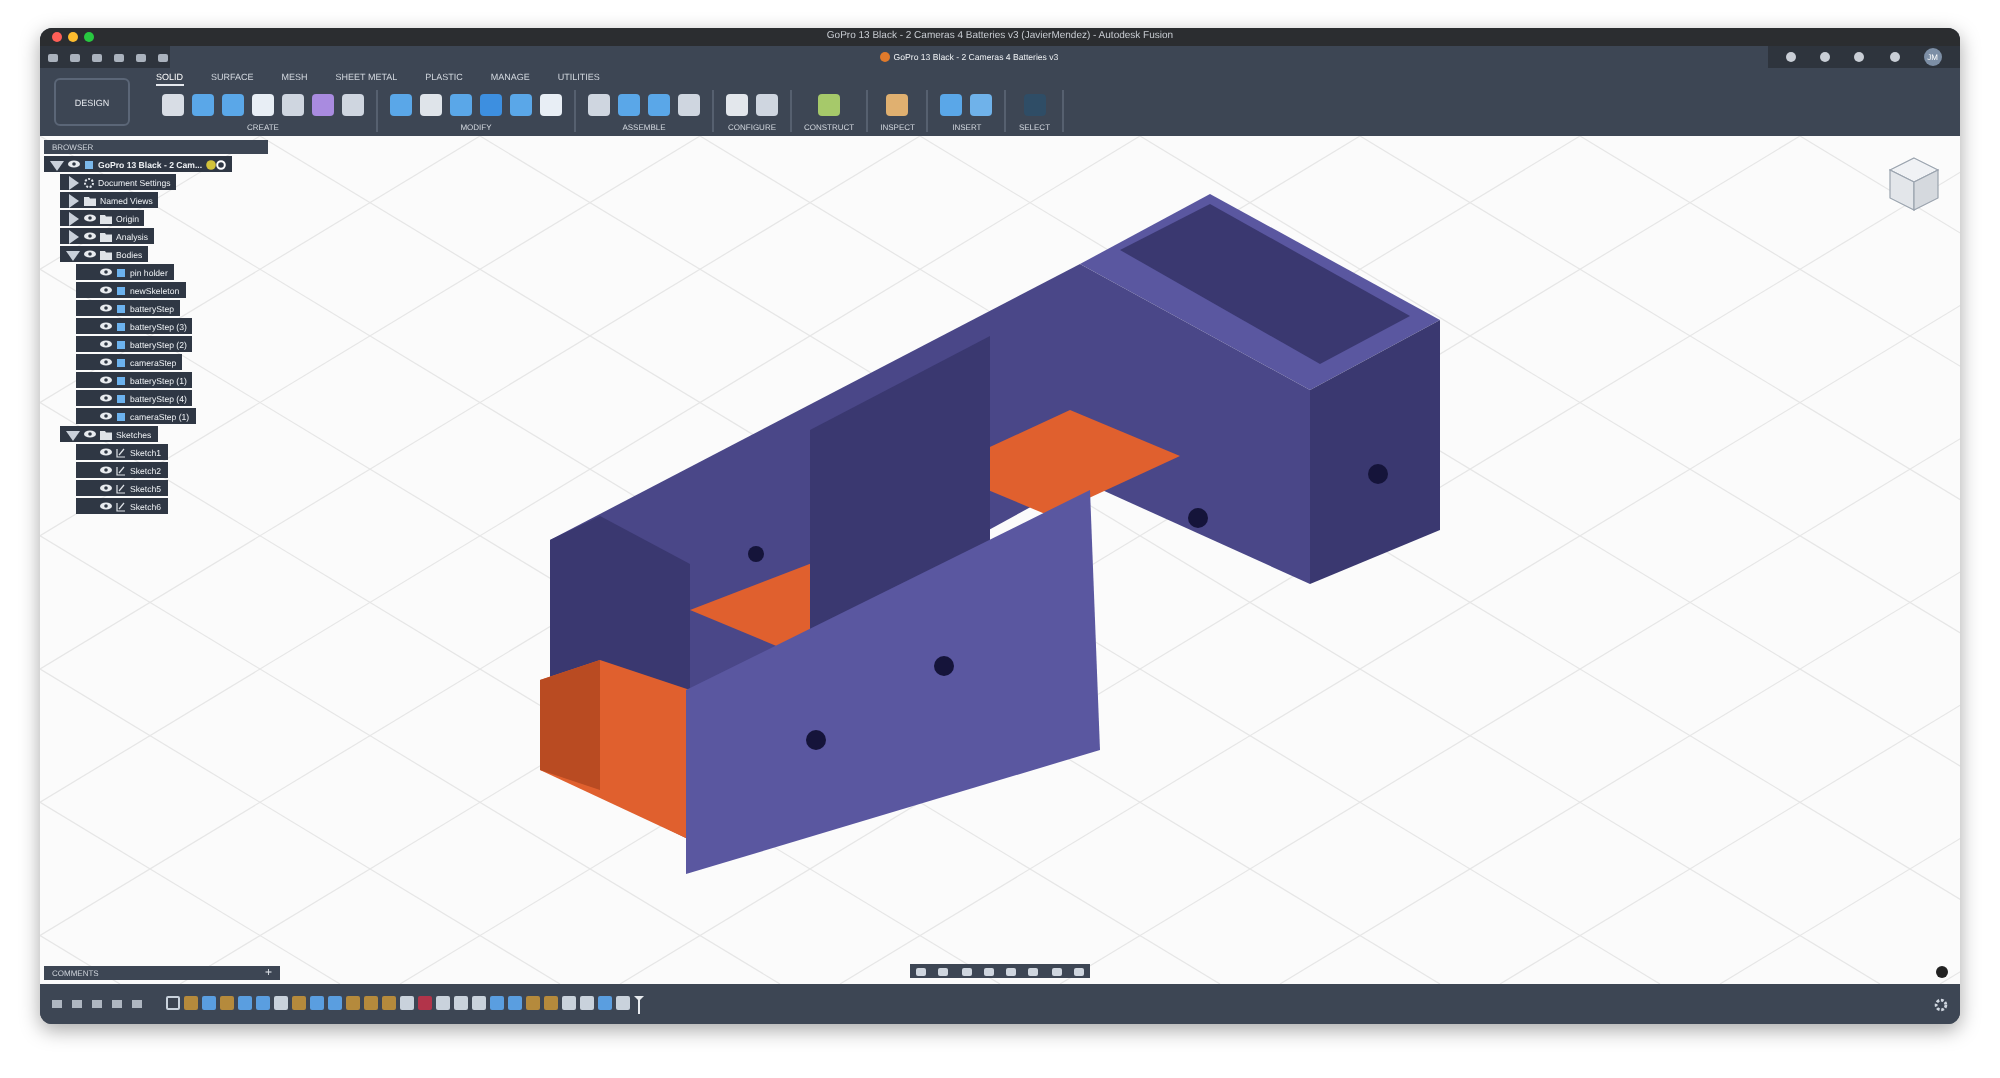 This screenshot has height=1078, width=2000. Describe the element at coordinates (105, 57) in the screenshot. I see `quick-access-bar` at that location.